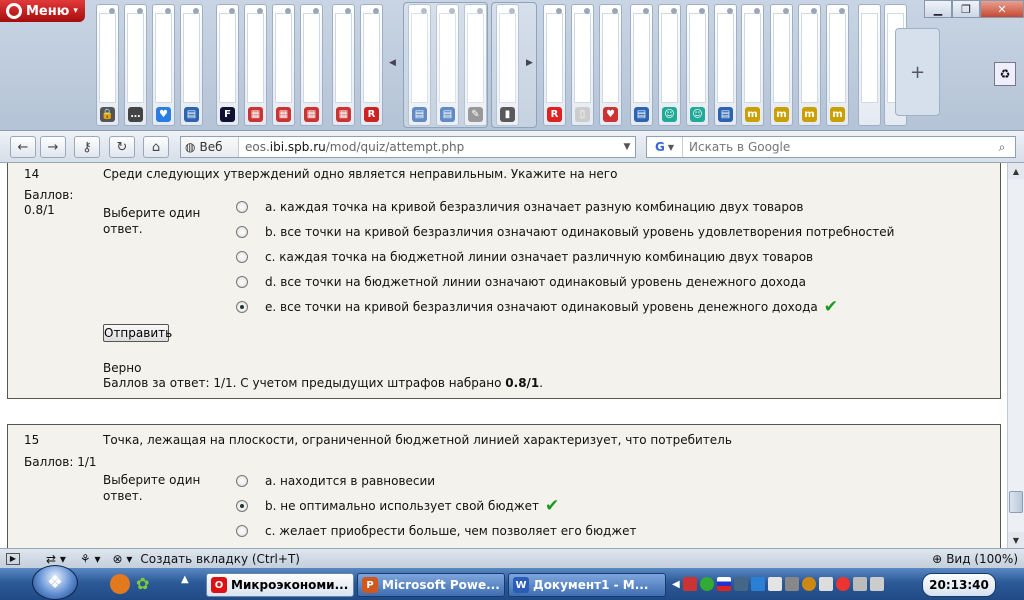 This screenshot has height=600, width=1024. What do you see at coordinates (582, 65) in the screenshot?
I see `tab-thumbnail: ▯` at bounding box center [582, 65].